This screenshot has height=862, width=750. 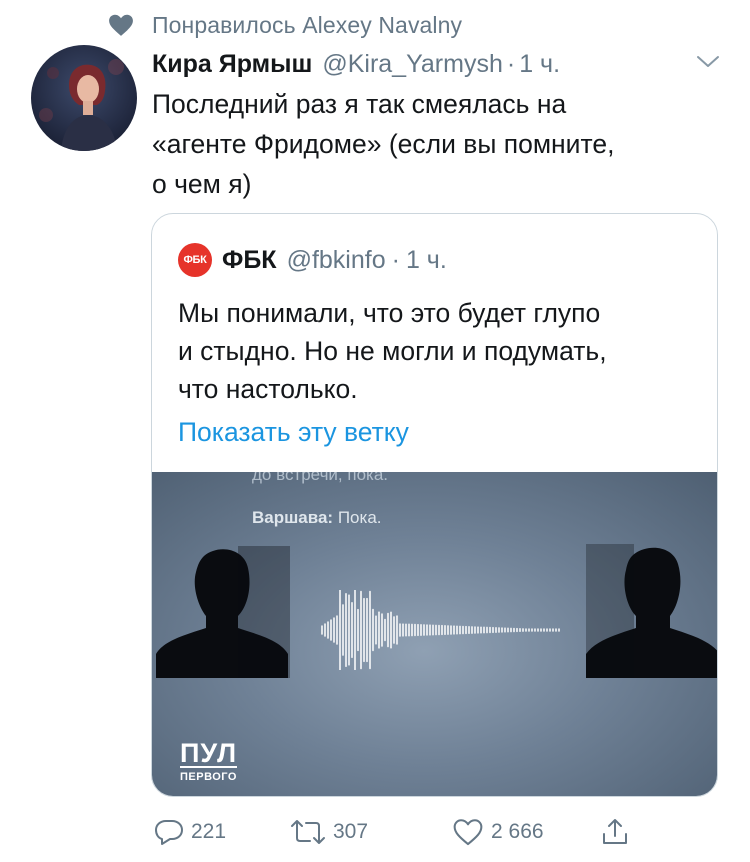 What do you see at coordinates (412, 64) in the screenshot?
I see `author-handle: @Kira_Yarmysh` at bounding box center [412, 64].